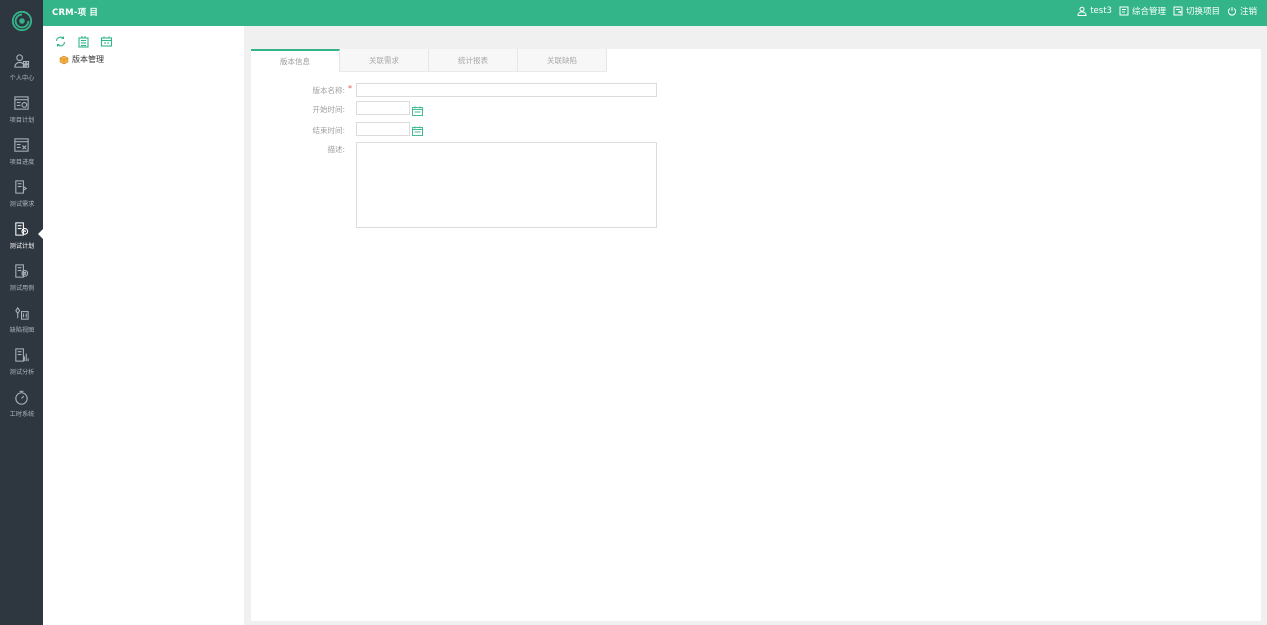  What do you see at coordinates (21, 204) in the screenshot?
I see `sidebar-item-label: 测试需求` at bounding box center [21, 204].